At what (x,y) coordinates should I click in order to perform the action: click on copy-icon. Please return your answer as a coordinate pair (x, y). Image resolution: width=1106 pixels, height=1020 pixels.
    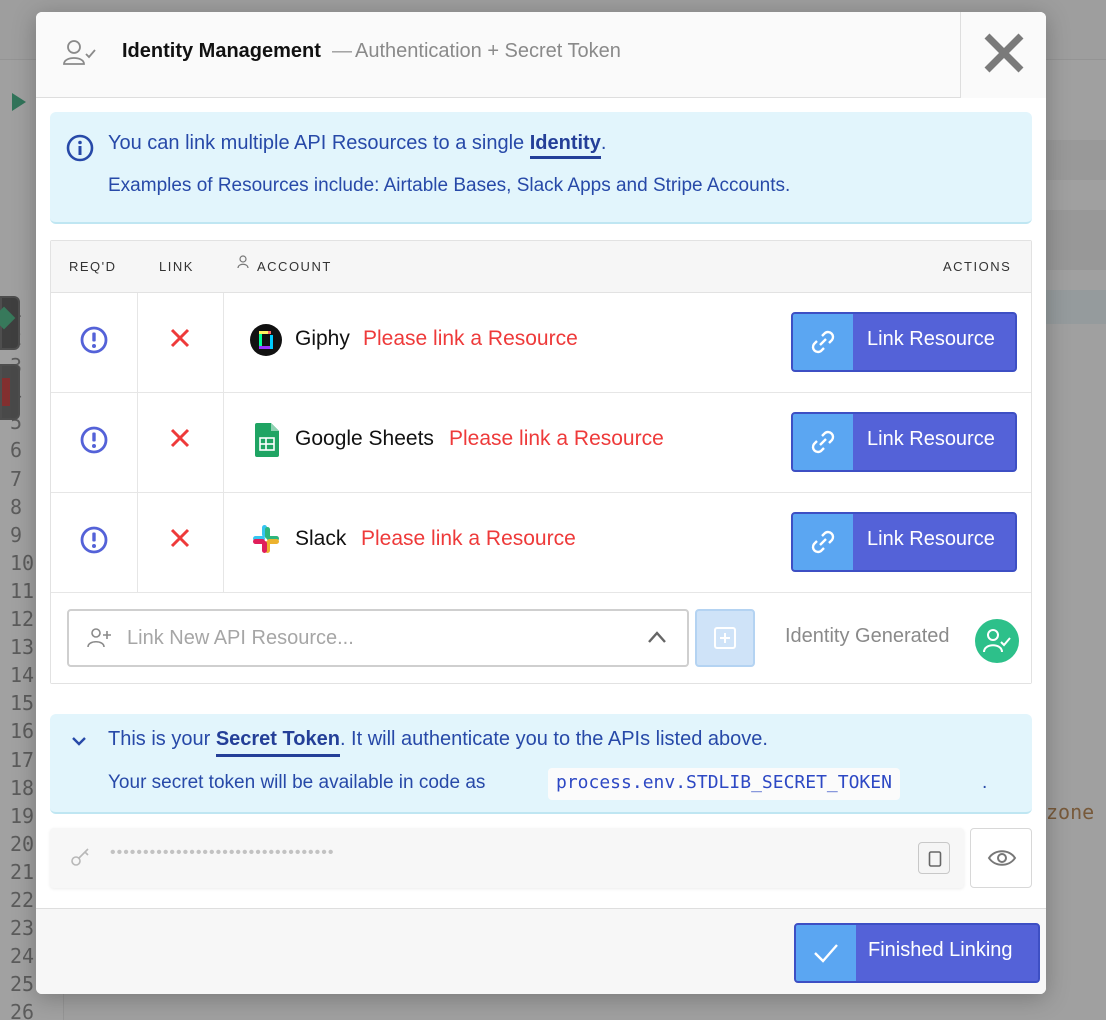
    Looking at the image, I should click on (935, 859).